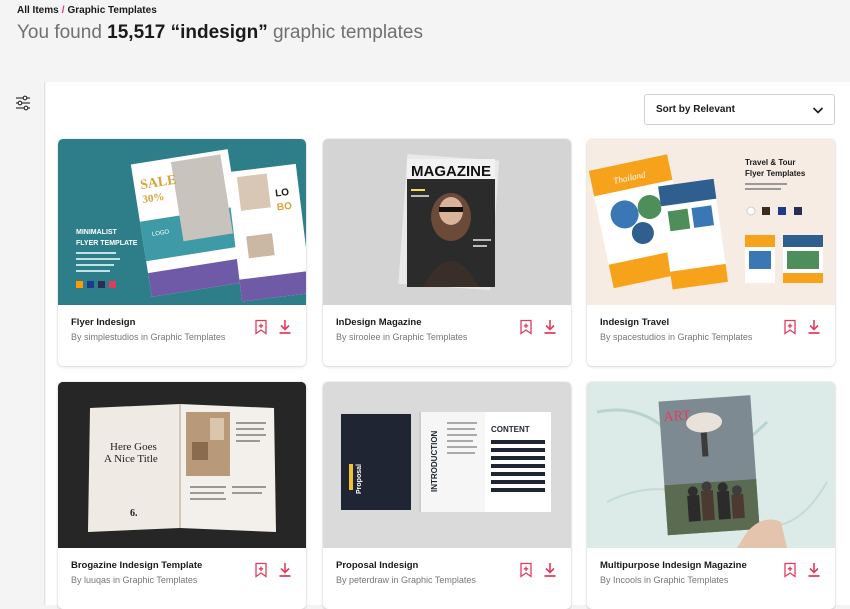 The width and height of the screenshot is (850, 609). What do you see at coordinates (634, 322) in the screenshot?
I see `item-title: Indesign Travel` at bounding box center [634, 322].